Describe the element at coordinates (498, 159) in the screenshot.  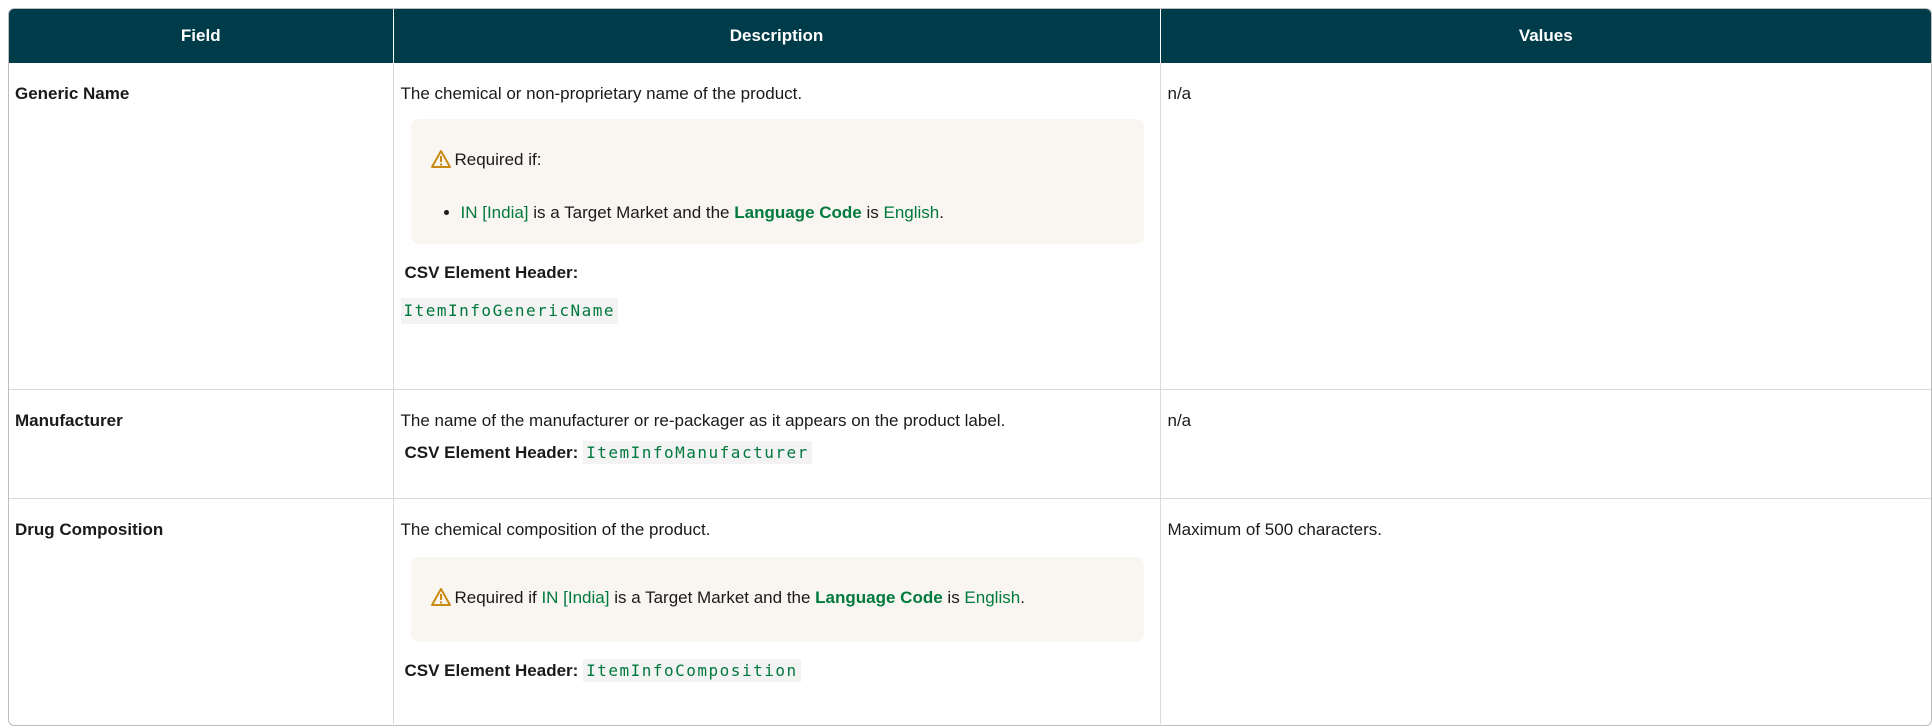
I see `callout-title: Required if:` at that location.